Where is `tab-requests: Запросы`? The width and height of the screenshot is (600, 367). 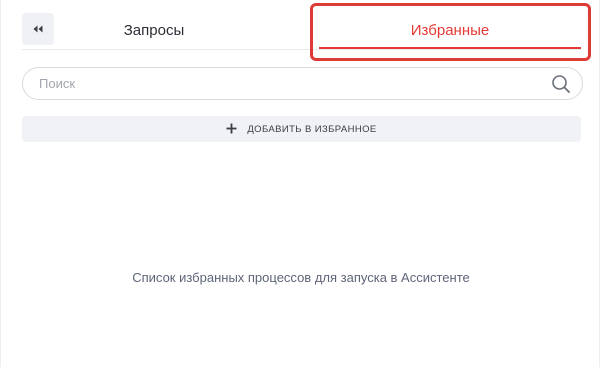
tab-requests: Запросы is located at coordinates (154, 30).